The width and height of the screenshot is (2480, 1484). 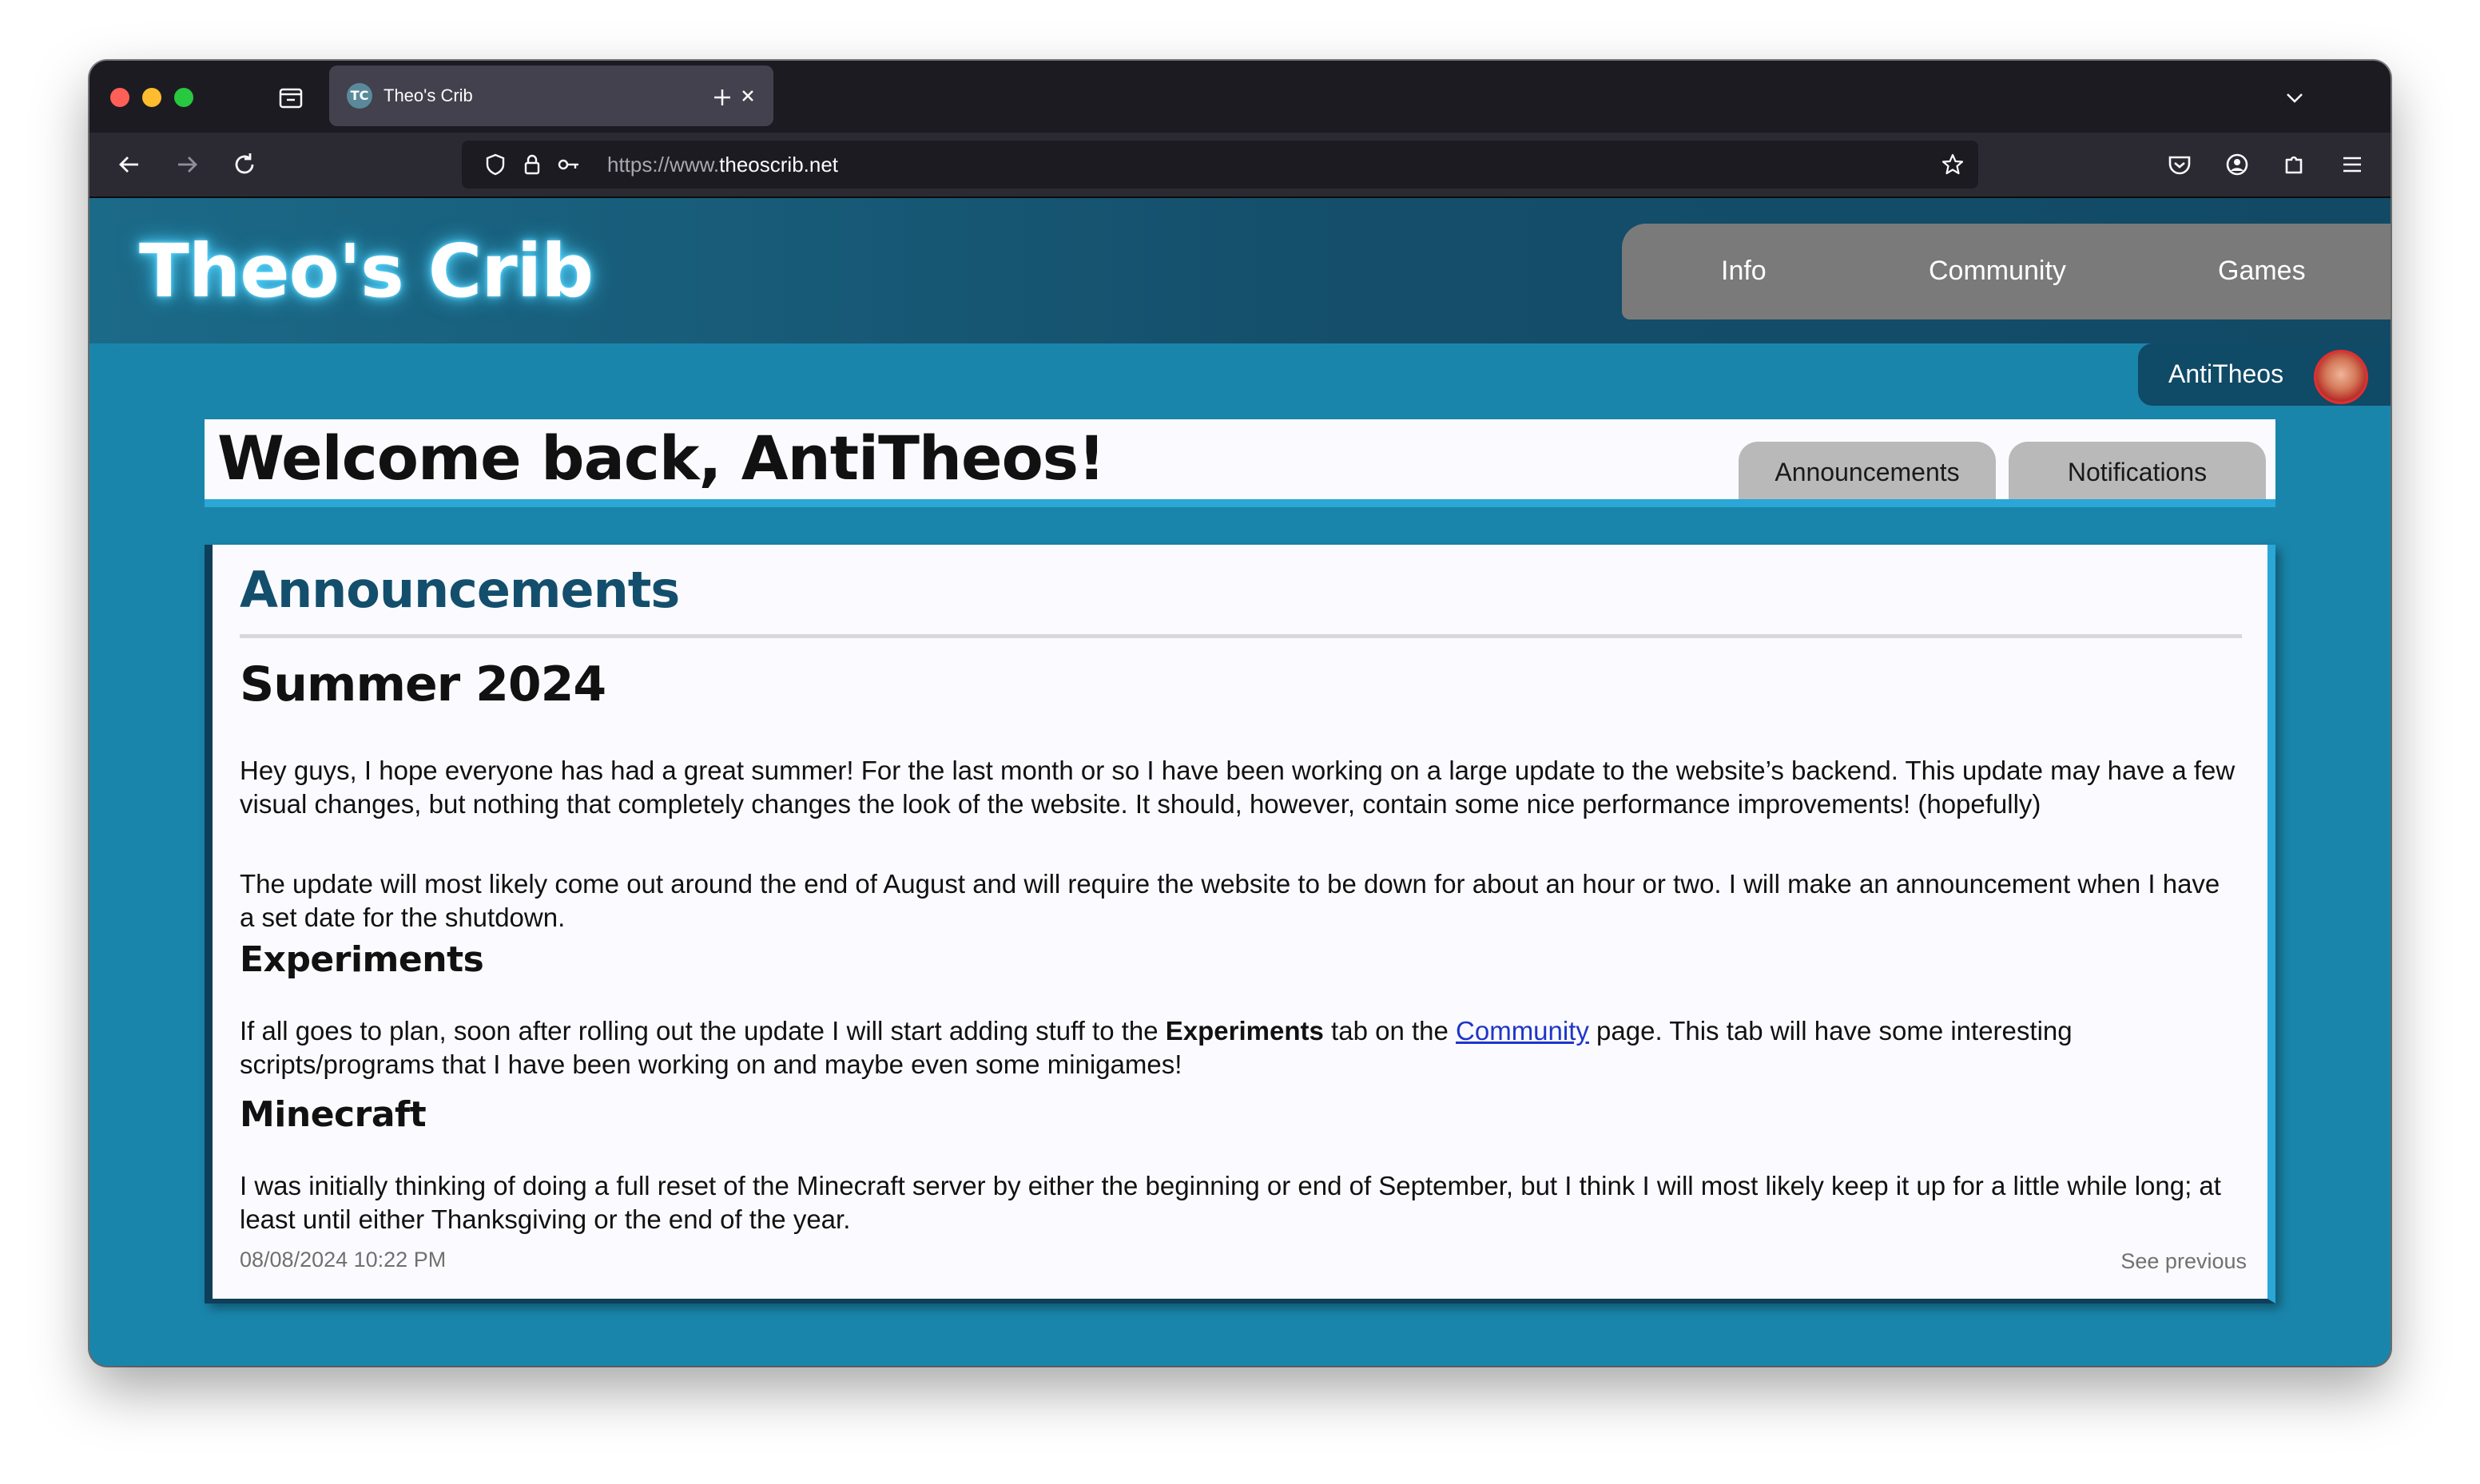 I want to click on avatar, so click(x=2341, y=377).